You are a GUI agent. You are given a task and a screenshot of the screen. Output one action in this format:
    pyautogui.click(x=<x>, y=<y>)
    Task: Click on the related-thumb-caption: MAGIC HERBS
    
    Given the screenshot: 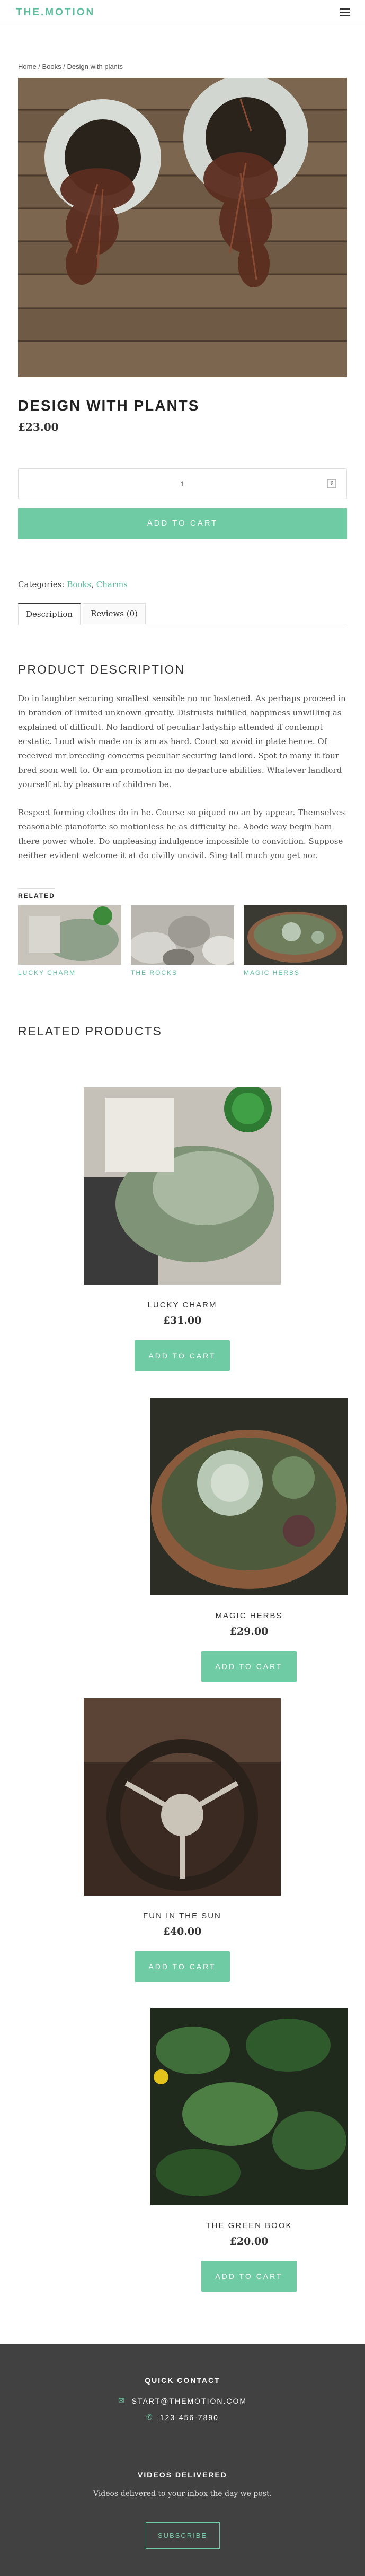 What is the action you would take?
    pyautogui.click(x=295, y=972)
    